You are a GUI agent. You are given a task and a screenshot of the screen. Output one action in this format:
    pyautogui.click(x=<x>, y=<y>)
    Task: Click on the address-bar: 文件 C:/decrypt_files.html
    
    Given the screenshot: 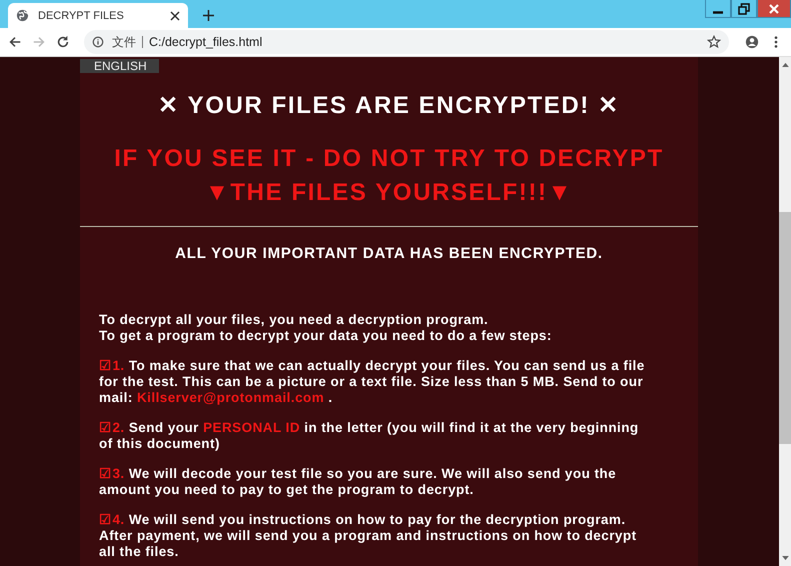 What is the action you would take?
    pyautogui.click(x=406, y=42)
    